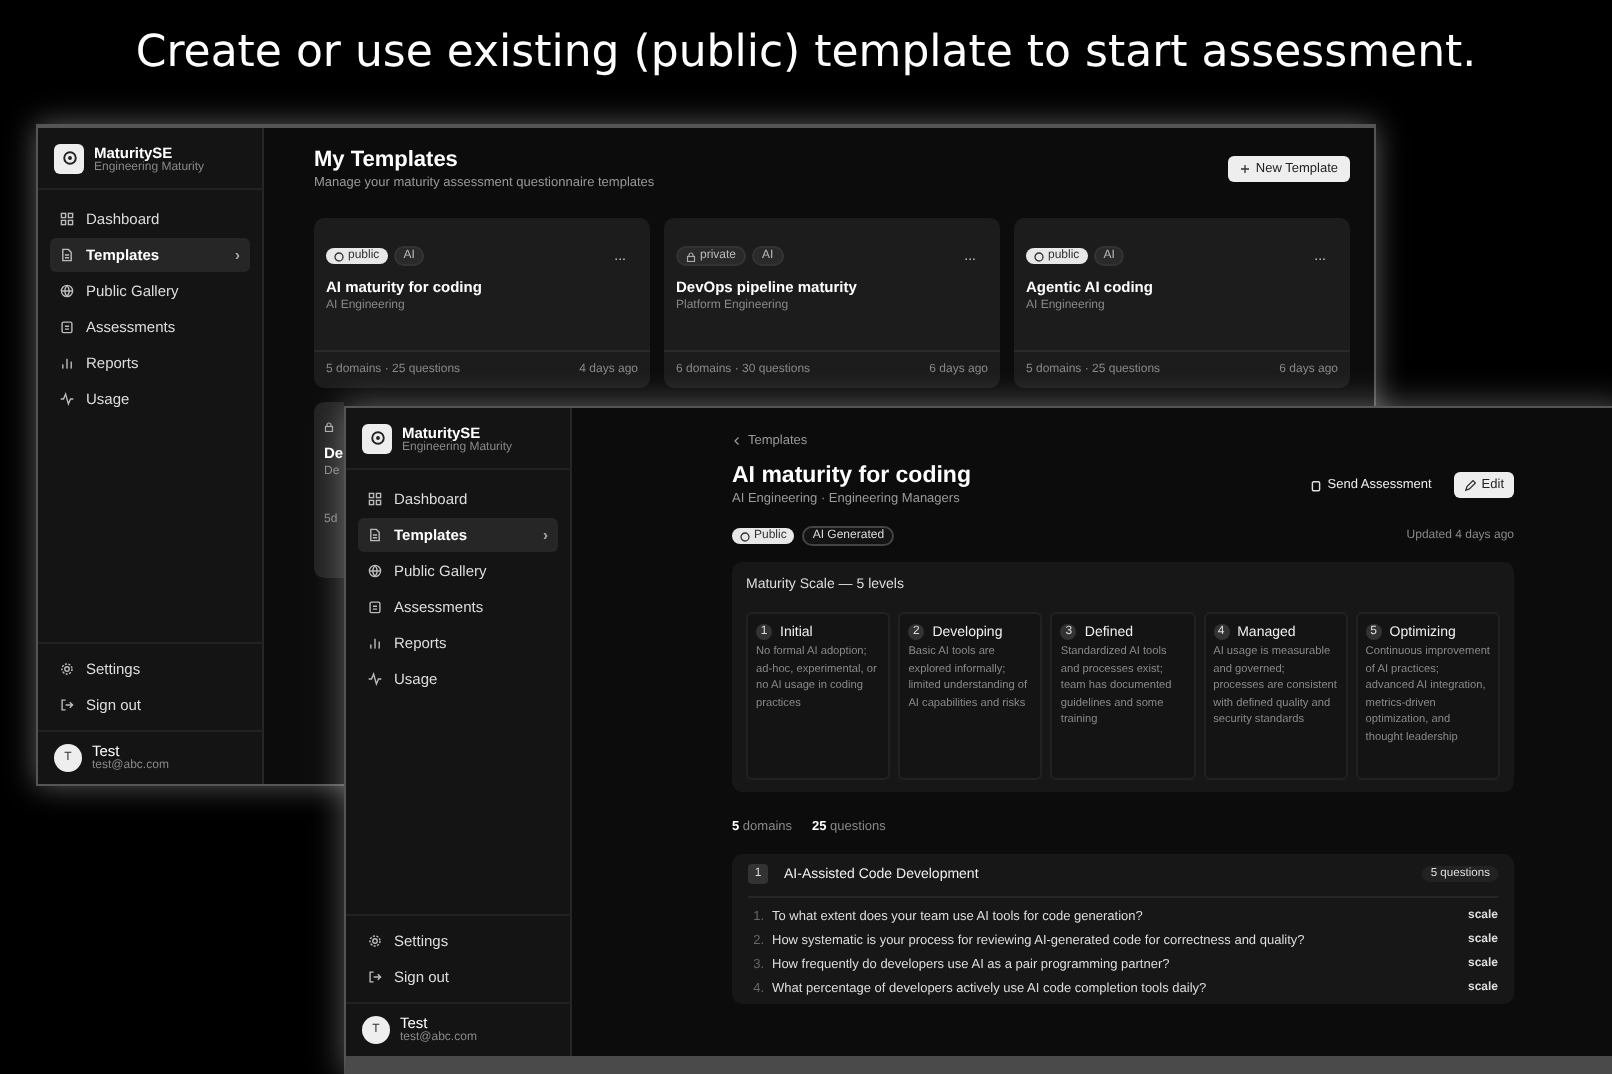  Describe the element at coordinates (737, 441) in the screenshot. I see `chevron-left-icon` at that location.